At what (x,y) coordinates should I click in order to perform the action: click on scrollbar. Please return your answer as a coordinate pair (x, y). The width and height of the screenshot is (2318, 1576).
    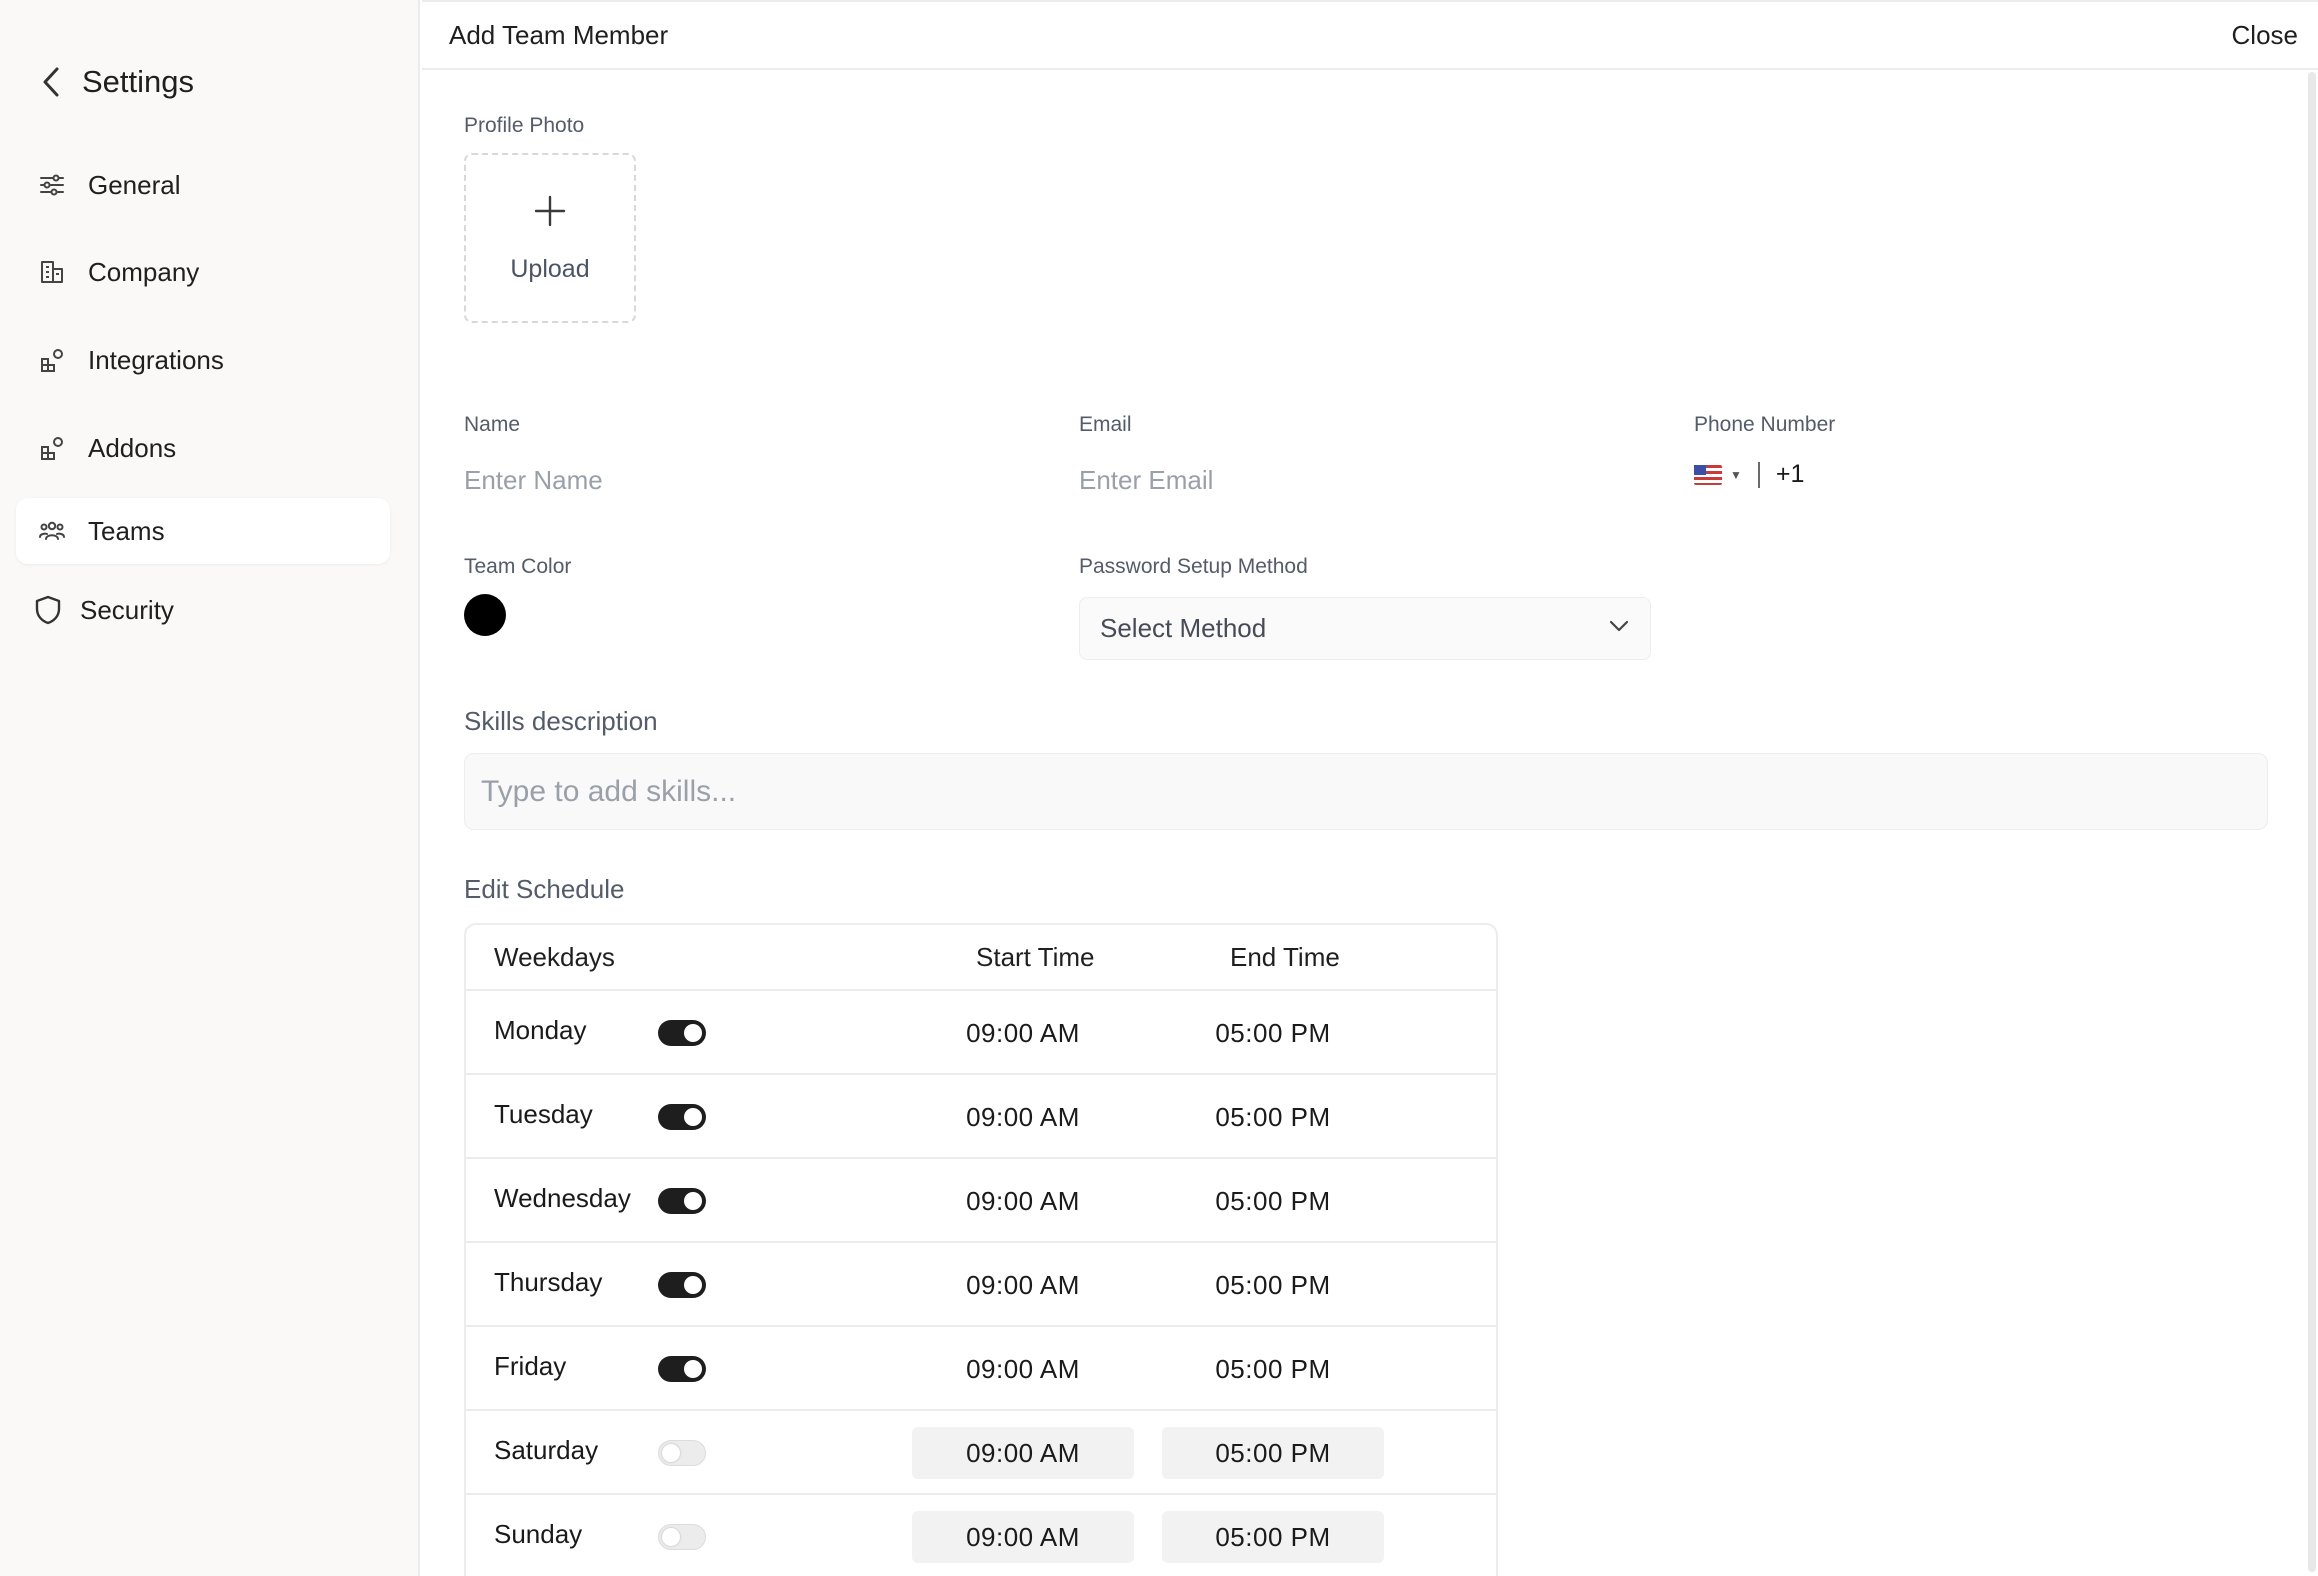
    Looking at the image, I should click on (2312, 822).